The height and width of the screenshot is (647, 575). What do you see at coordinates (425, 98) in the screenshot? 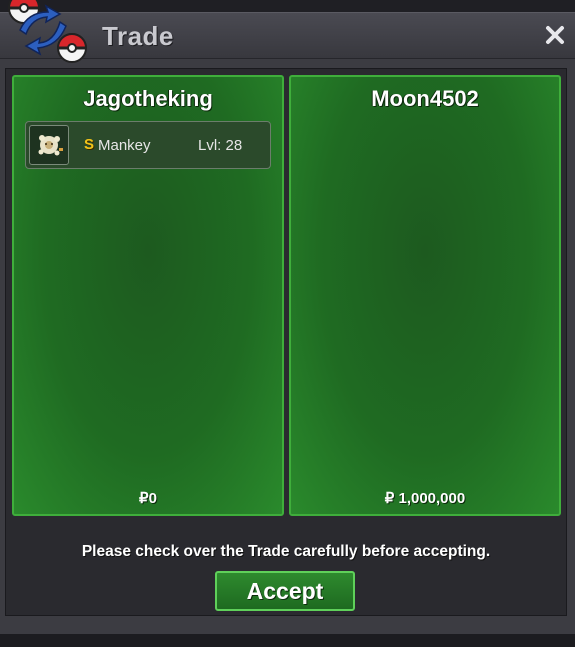
I see `player-name-right: Moon4502` at bounding box center [425, 98].